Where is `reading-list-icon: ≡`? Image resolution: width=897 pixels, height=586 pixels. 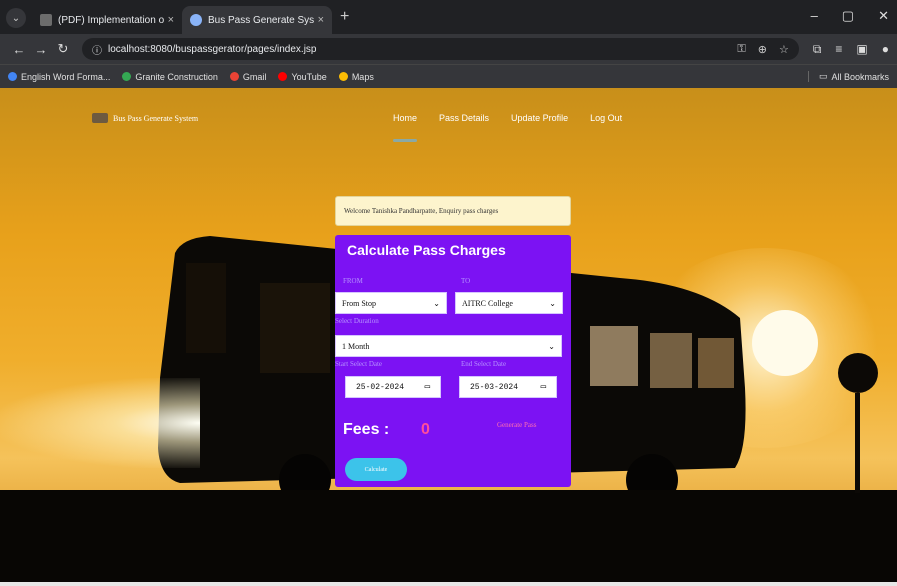
reading-list-icon: ≡ is located at coordinates (838, 49).